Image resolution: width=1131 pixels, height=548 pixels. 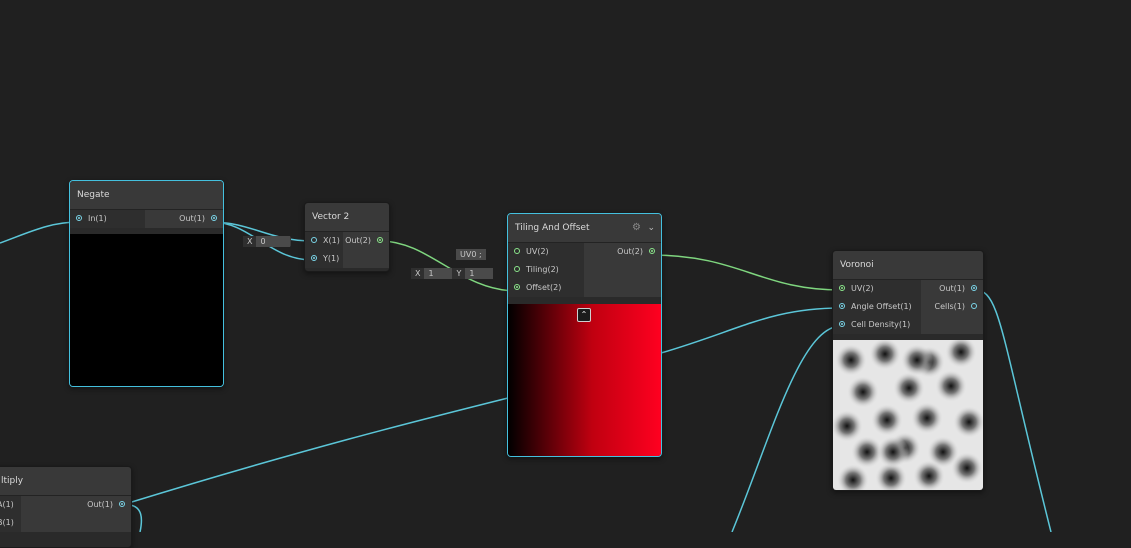 I want to click on negate-node: Negate In(1) Out(1), so click(x=146, y=283).